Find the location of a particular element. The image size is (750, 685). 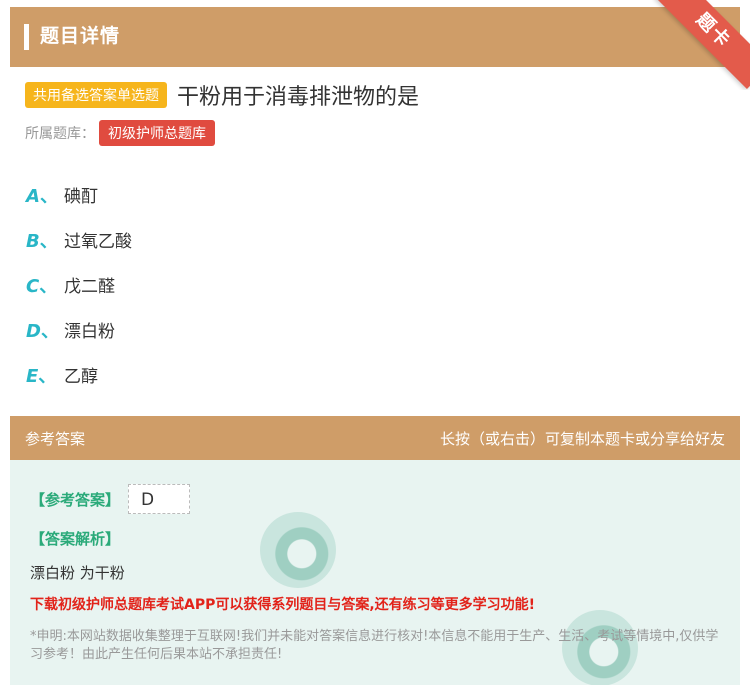

option-c: C、 戊二醛 is located at coordinates (79, 284).